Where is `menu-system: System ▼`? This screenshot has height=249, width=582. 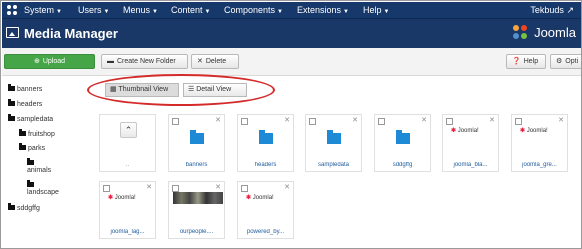
menu-system: System ▼ is located at coordinates (43, 10).